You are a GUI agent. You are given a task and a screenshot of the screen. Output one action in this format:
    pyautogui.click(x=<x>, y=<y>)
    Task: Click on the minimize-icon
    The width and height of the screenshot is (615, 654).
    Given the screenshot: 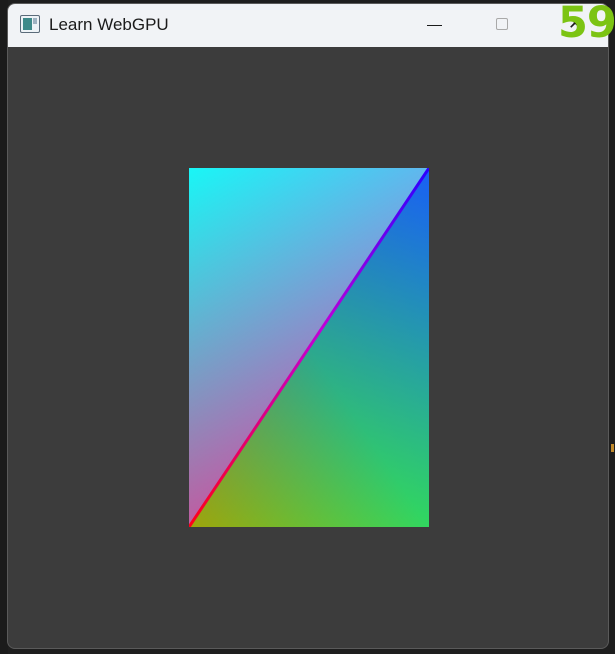 What is the action you would take?
    pyautogui.click(x=434, y=25)
    